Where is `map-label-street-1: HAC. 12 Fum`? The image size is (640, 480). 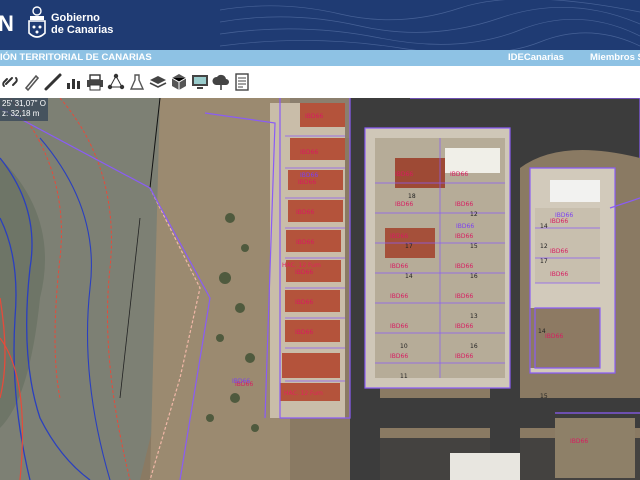 map-label-street-1: HAC. 12 Fum is located at coordinates (301, 265).